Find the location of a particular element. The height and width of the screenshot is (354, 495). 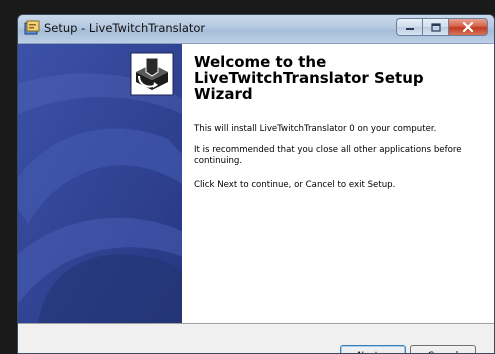

minimize-button is located at coordinates (409, 27).